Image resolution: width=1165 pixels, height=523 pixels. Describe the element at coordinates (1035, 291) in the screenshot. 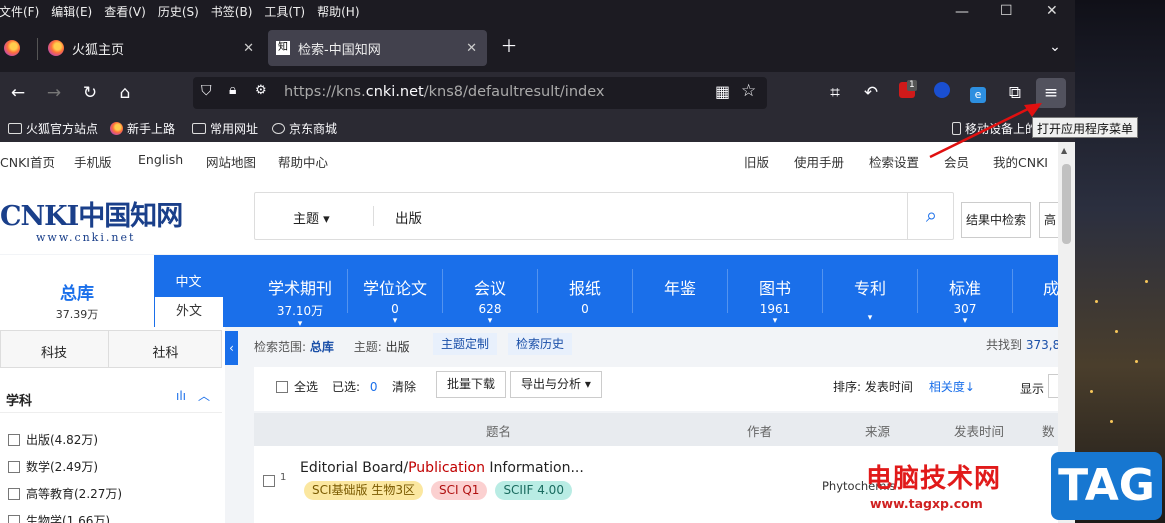

I see `tab-achievements: 成` at that location.